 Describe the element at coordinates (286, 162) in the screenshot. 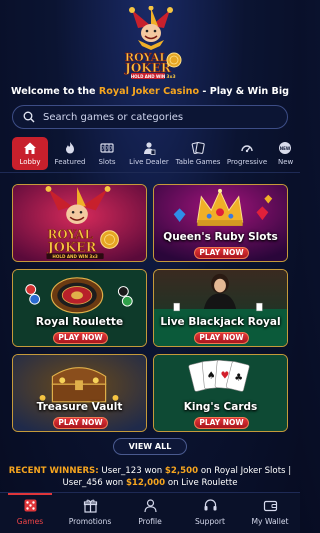

I see `tab-new-label: New` at that location.